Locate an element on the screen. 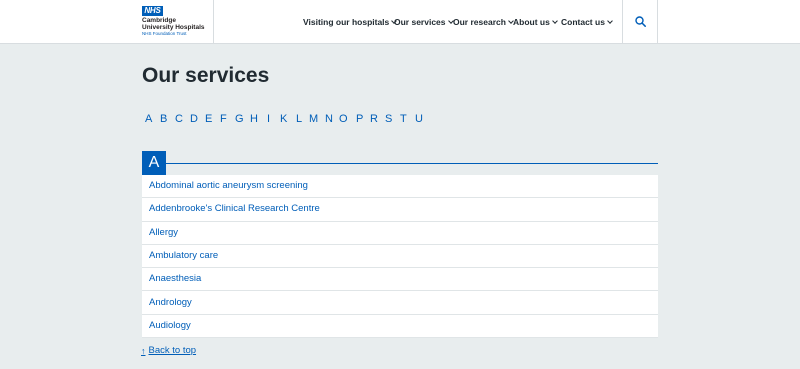 The image size is (800, 369). service-link: Audiology is located at coordinates (170, 326).